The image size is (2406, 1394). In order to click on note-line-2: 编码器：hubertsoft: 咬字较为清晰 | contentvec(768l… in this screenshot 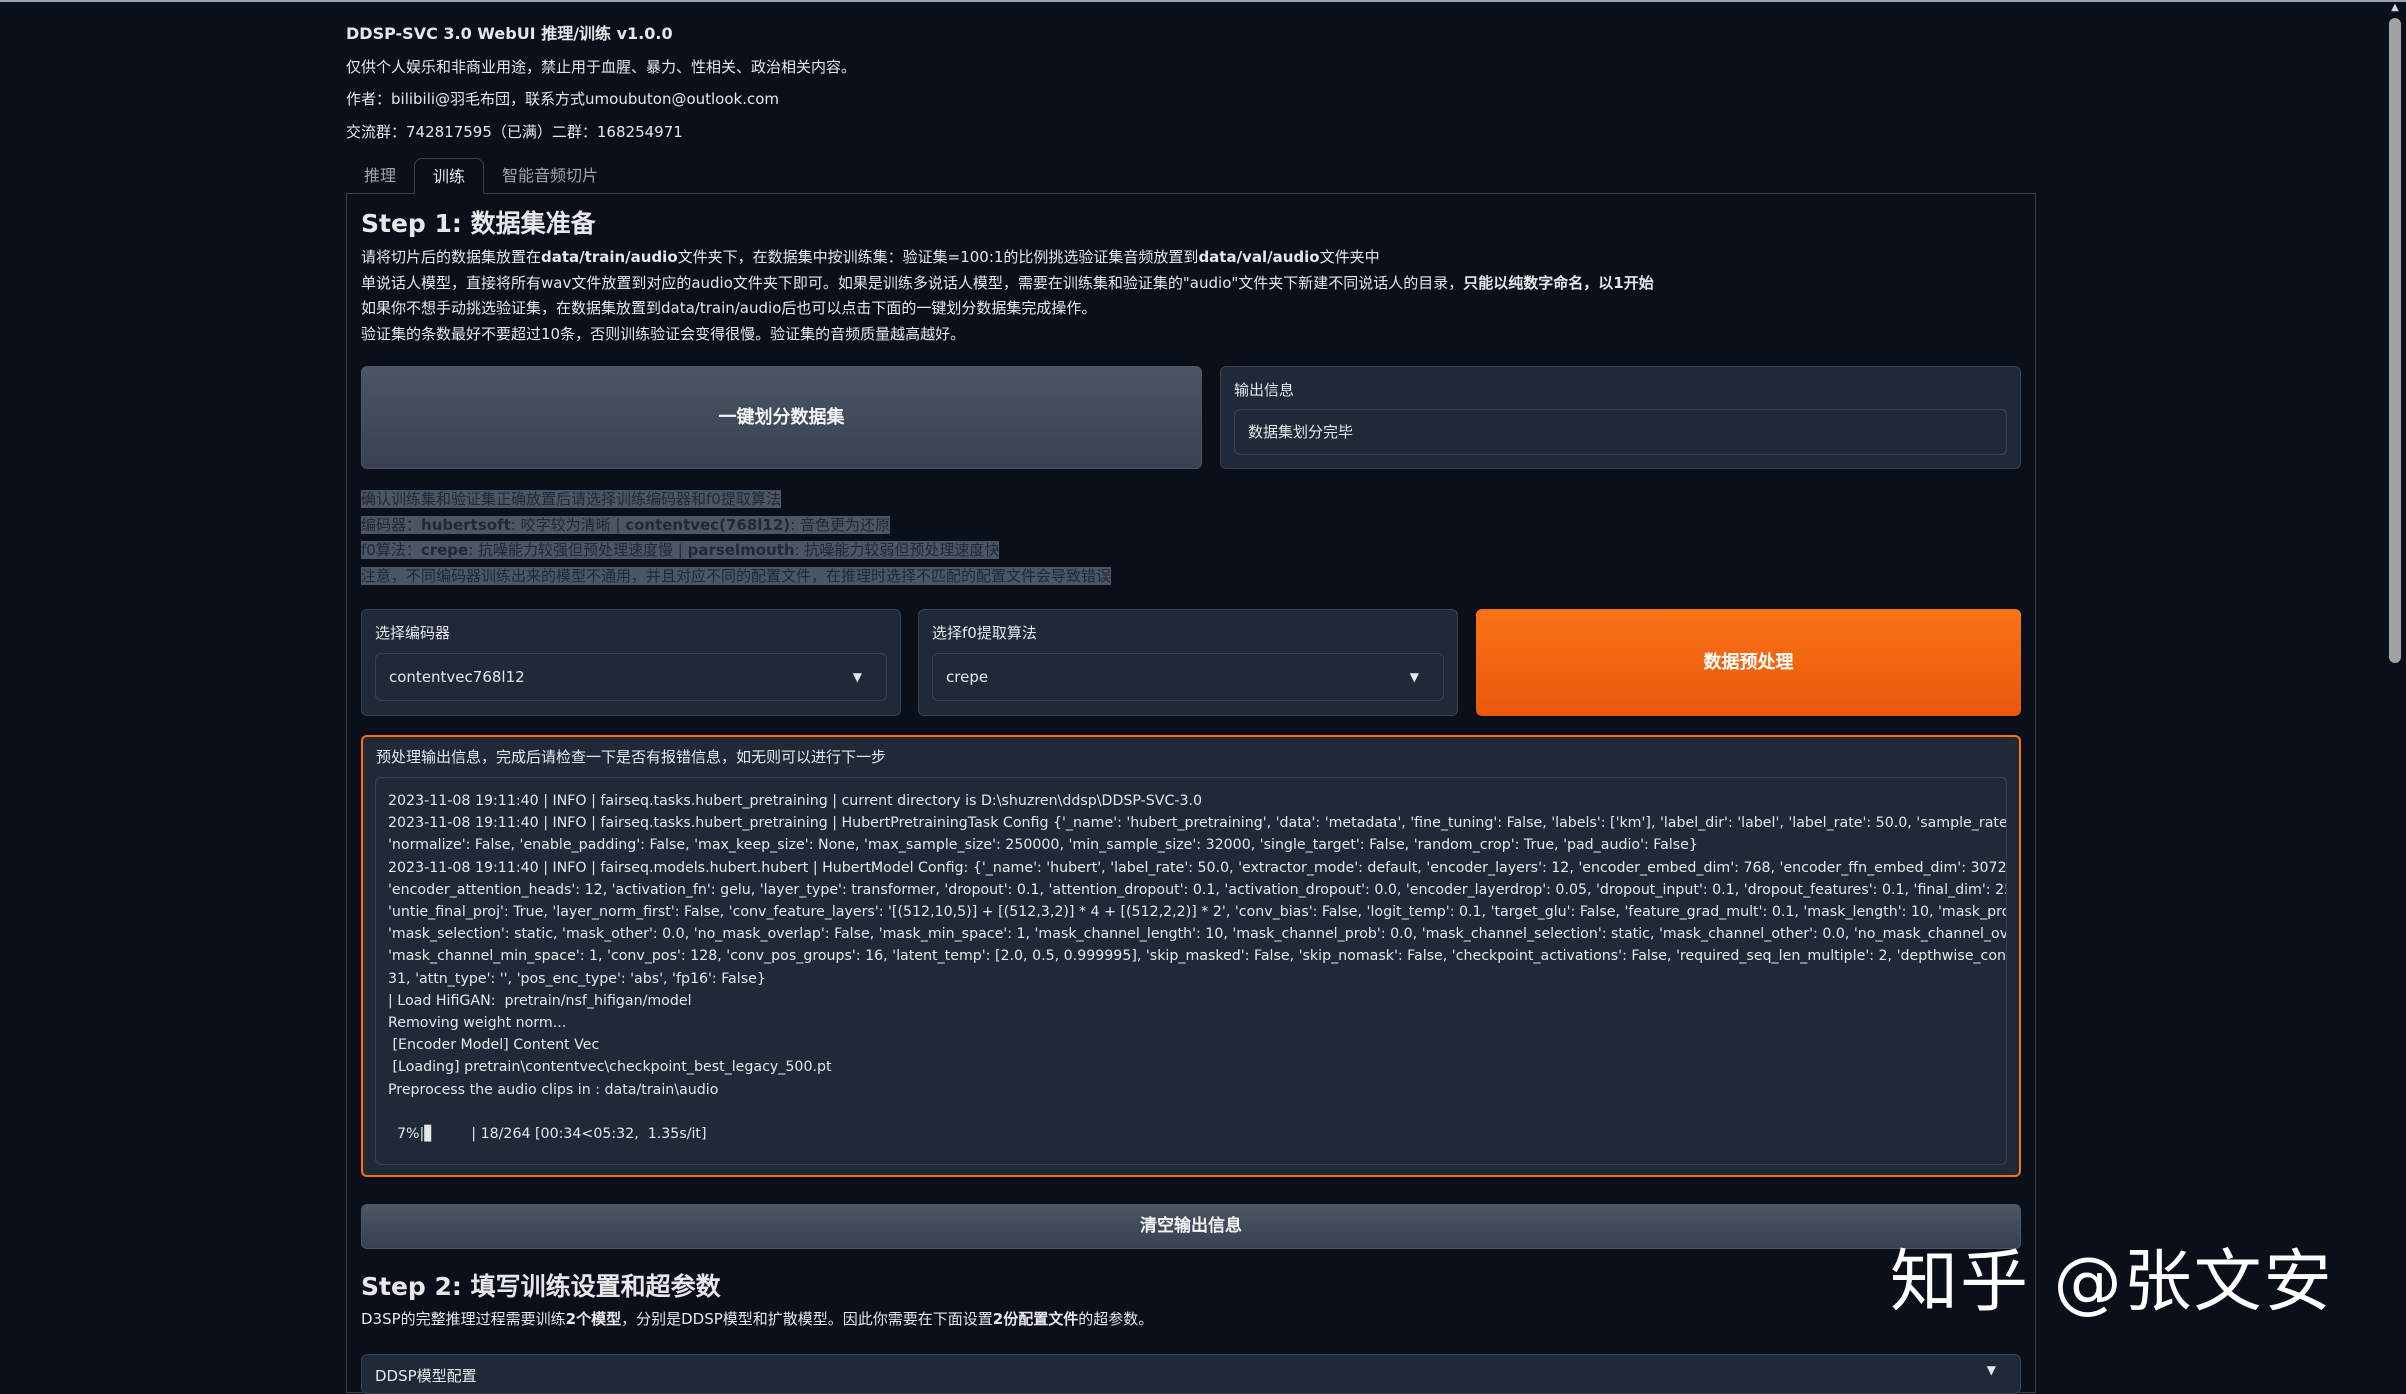, I will do `click(736, 526)`.